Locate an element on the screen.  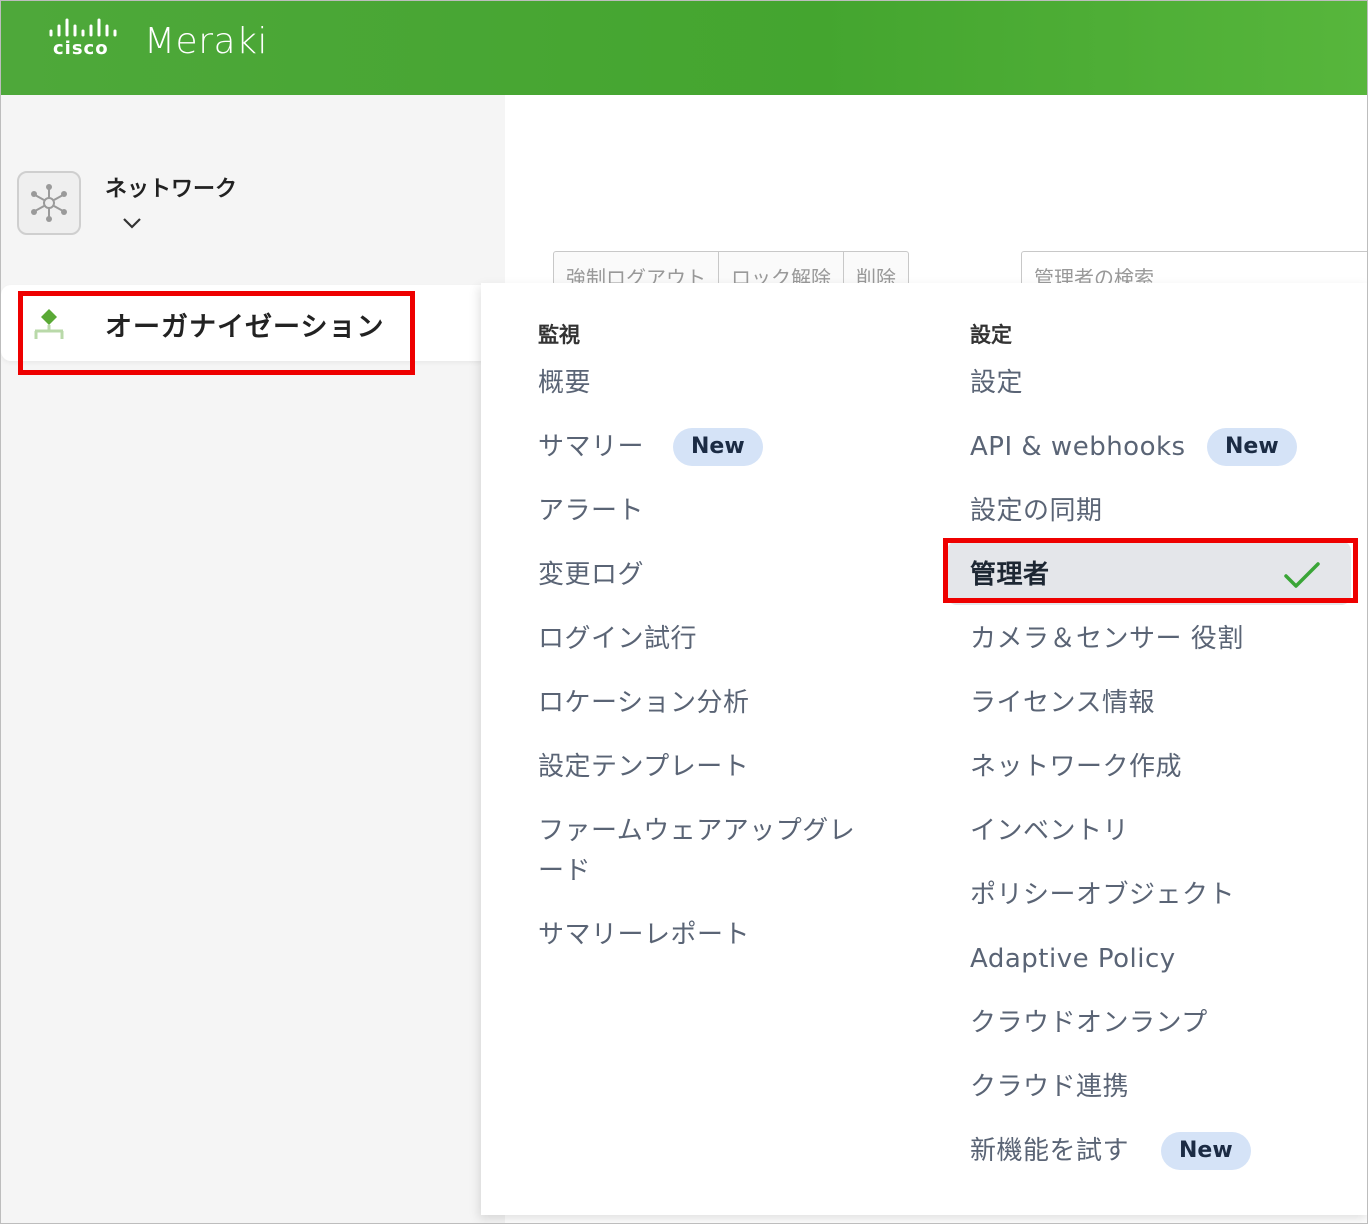
menu-item-config-templates: 設定テンプレート is located at coordinates (643, 767).